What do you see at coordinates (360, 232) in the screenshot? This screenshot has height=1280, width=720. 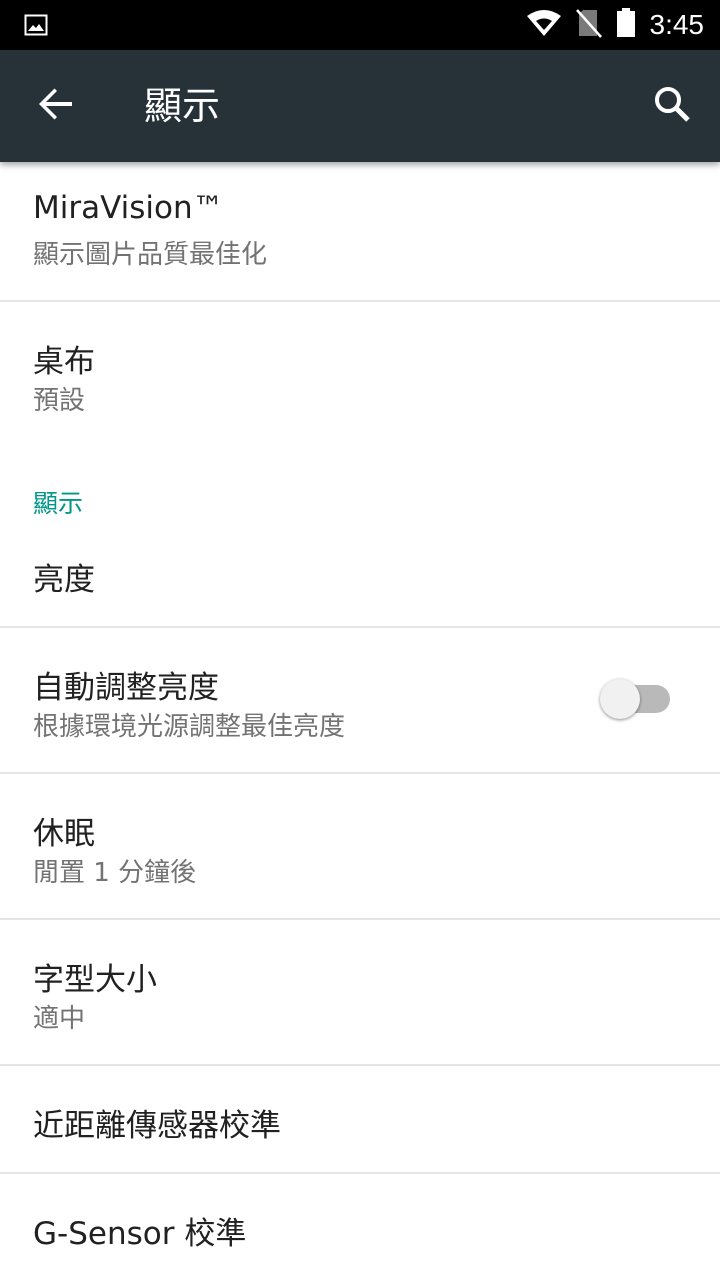 I see `pref-miravision: MiraVision™ 顯示圖片品質最佳化` at bounding box center [360, 232].